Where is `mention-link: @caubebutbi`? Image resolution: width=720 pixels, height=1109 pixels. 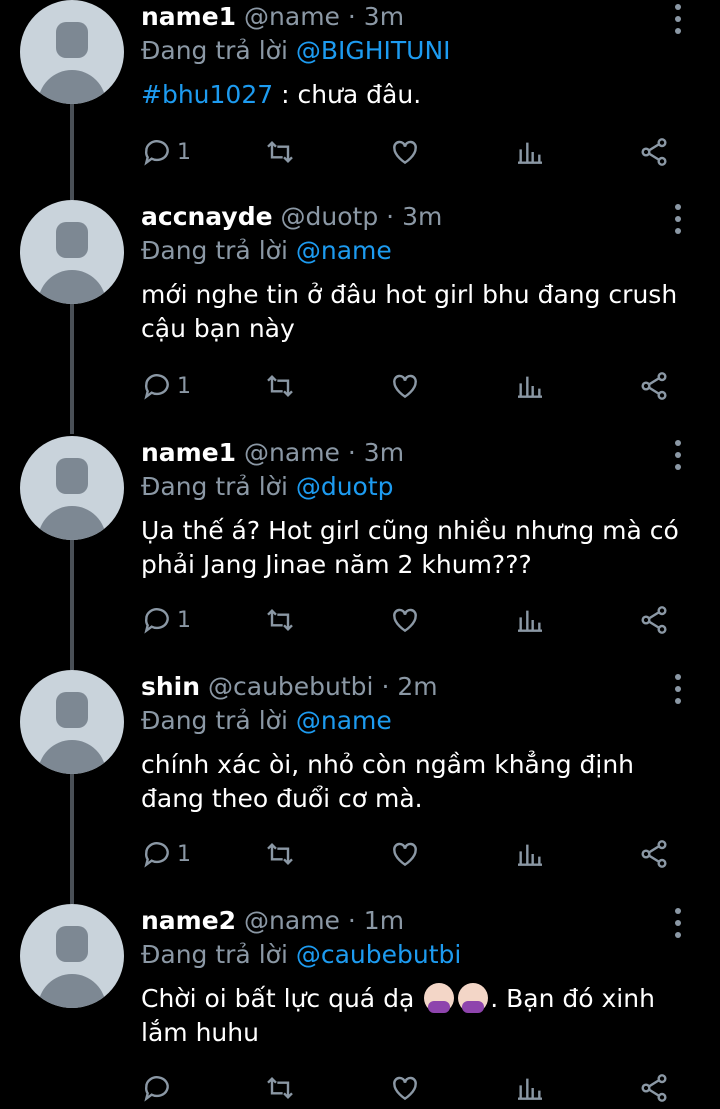
mention-link: @caubebutbi is located at coordinates (379, 954).